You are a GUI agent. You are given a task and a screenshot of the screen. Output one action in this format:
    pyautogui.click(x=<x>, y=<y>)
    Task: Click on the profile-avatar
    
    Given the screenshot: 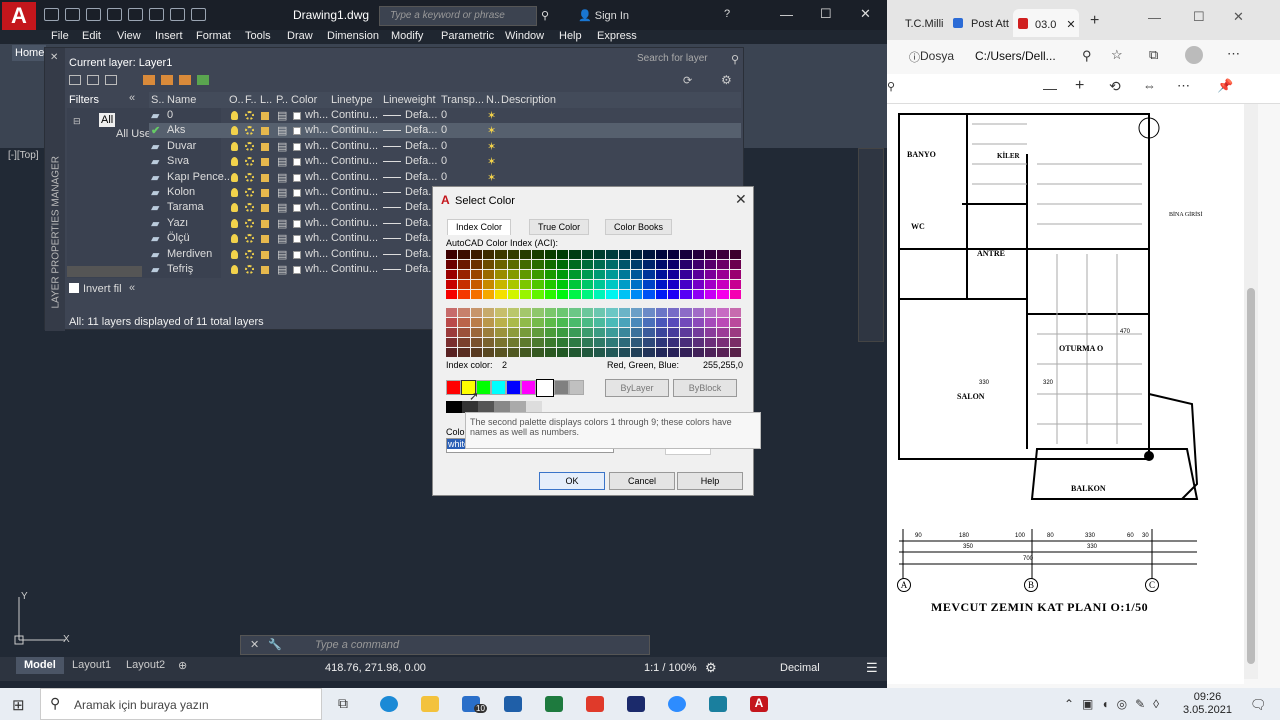 What is the action you would take?
    pyautogui.click(x=1194, y=55)
    